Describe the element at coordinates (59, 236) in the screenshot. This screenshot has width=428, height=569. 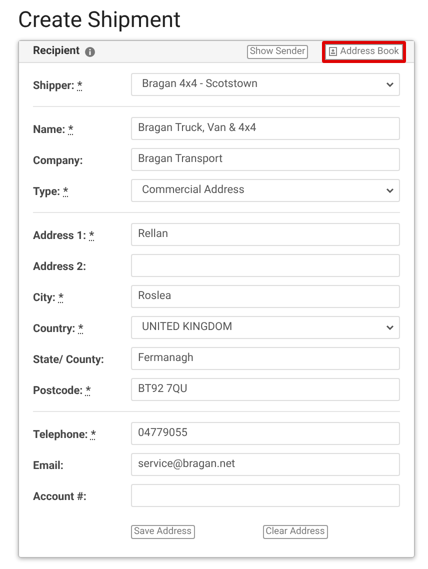
I see `field-label: Address 1:` at that location.